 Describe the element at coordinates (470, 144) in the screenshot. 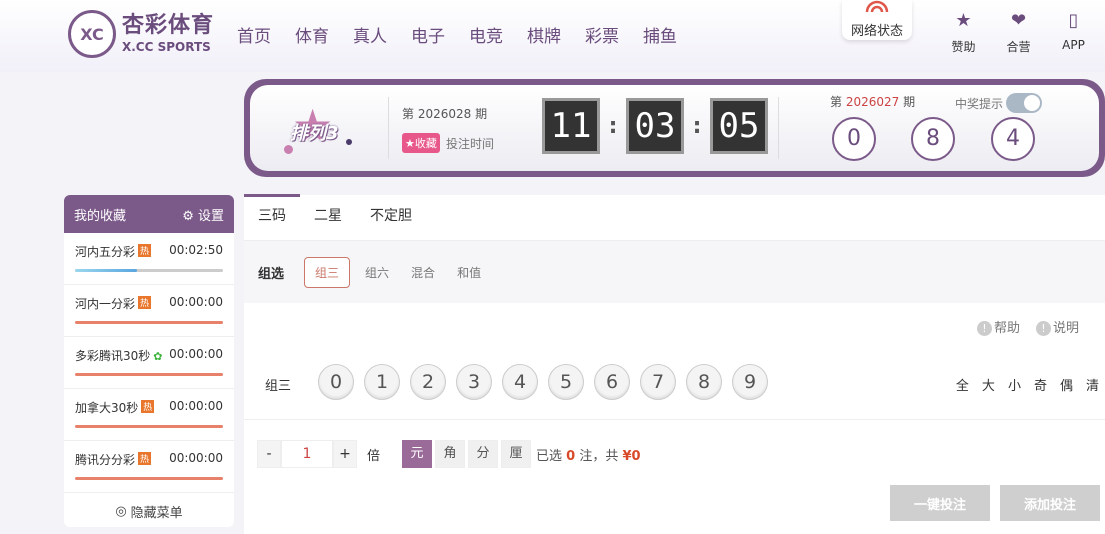

I see `bet-time-label: 投注时间` at that location.